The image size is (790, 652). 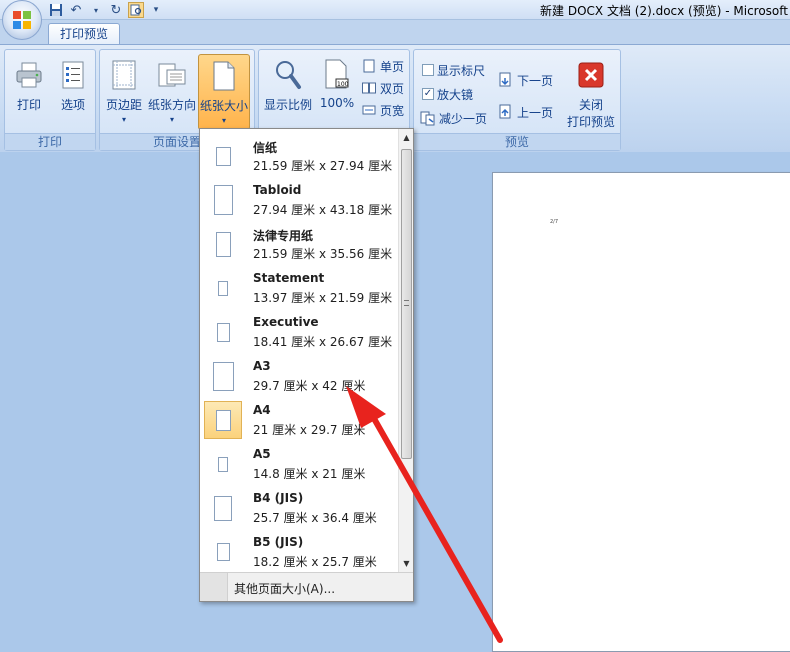 I want to click on tab-print-preview: 打印预览, so click(x=84, y=34).